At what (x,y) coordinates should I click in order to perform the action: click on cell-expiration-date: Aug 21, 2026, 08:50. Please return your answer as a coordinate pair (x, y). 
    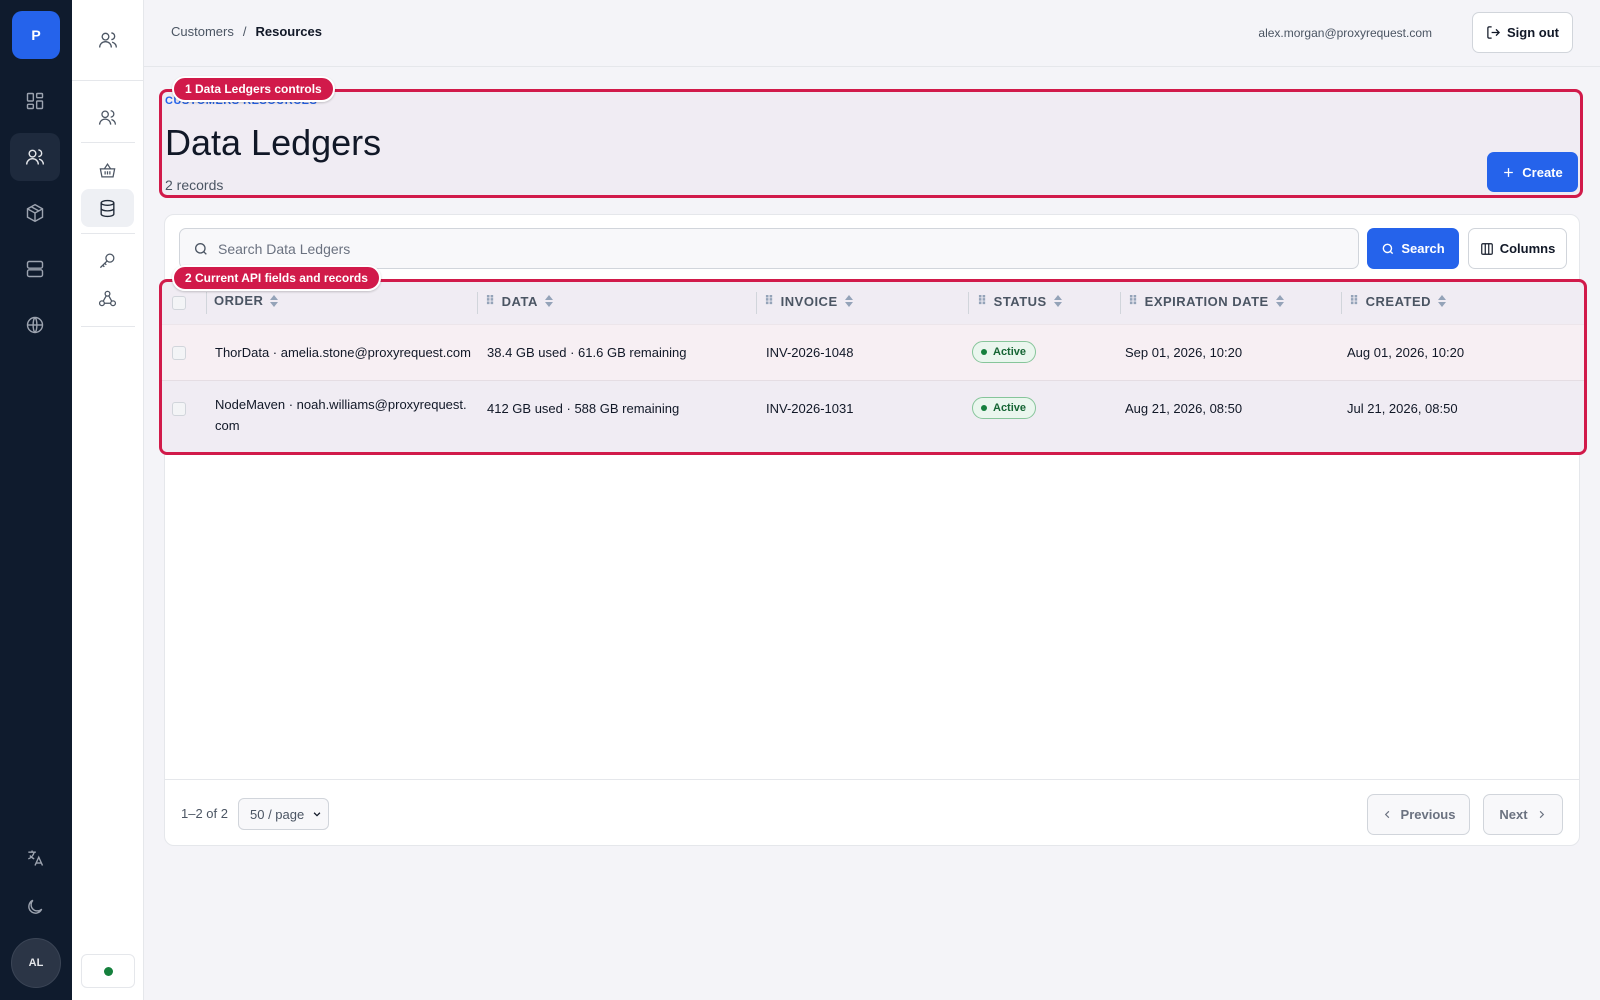
    Looking at the image, I should click on (1184, 408).